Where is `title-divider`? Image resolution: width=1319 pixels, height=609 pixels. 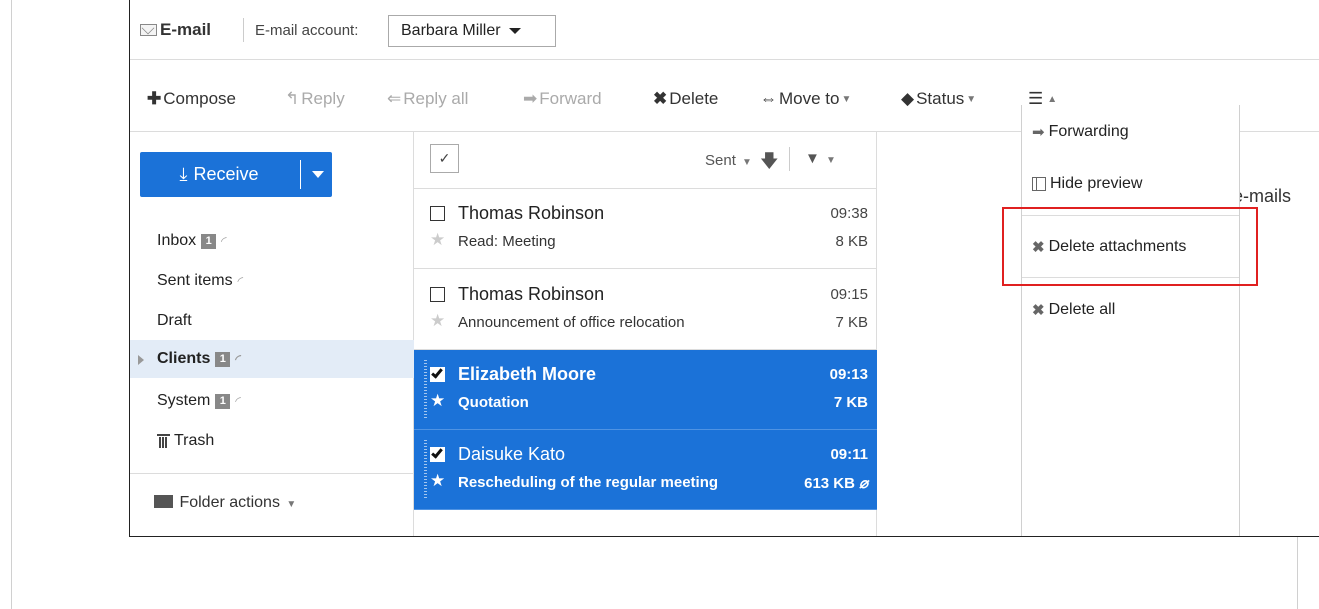 title-divider is located at coordinates (243, 30).